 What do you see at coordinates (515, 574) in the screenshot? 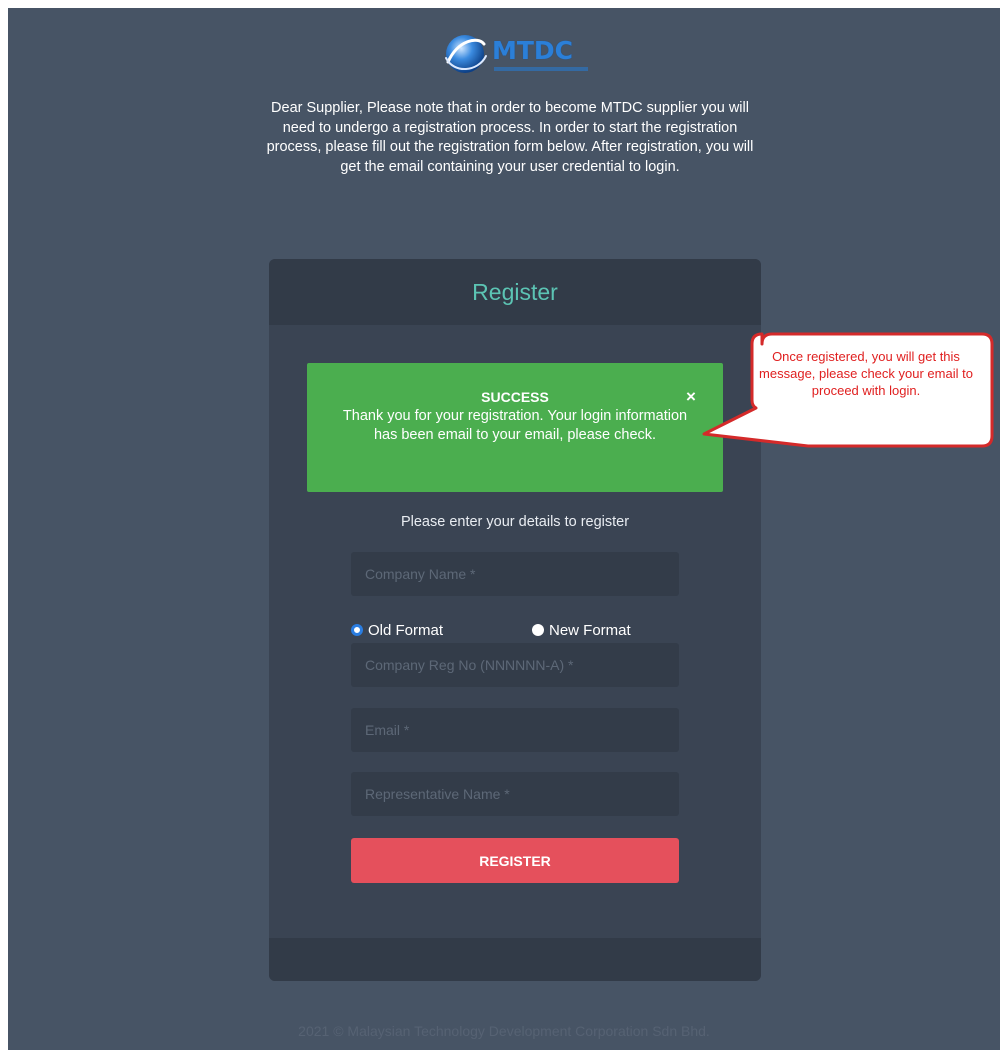
I see `company-name-input` at bounding box center [515, 574].